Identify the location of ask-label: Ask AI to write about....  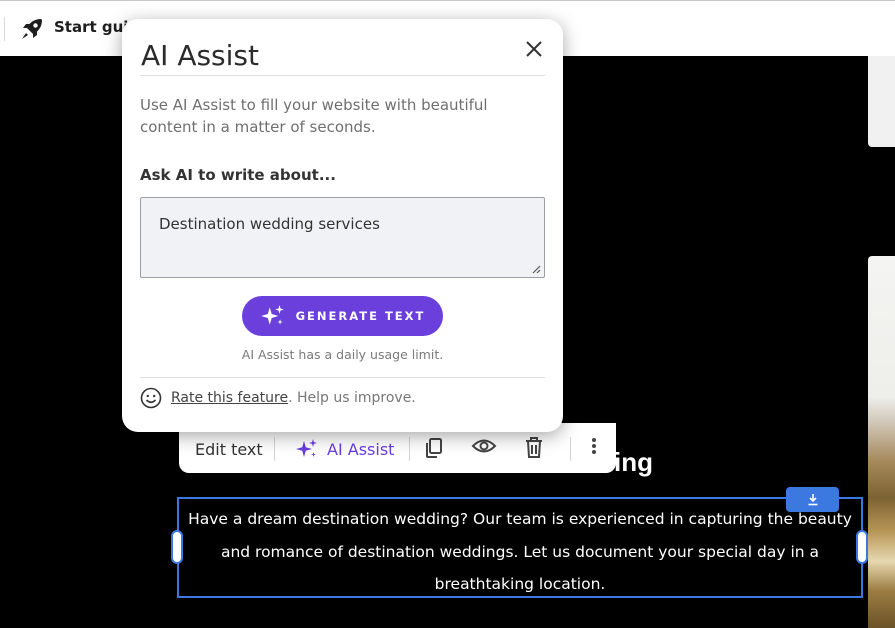
(238, 175).